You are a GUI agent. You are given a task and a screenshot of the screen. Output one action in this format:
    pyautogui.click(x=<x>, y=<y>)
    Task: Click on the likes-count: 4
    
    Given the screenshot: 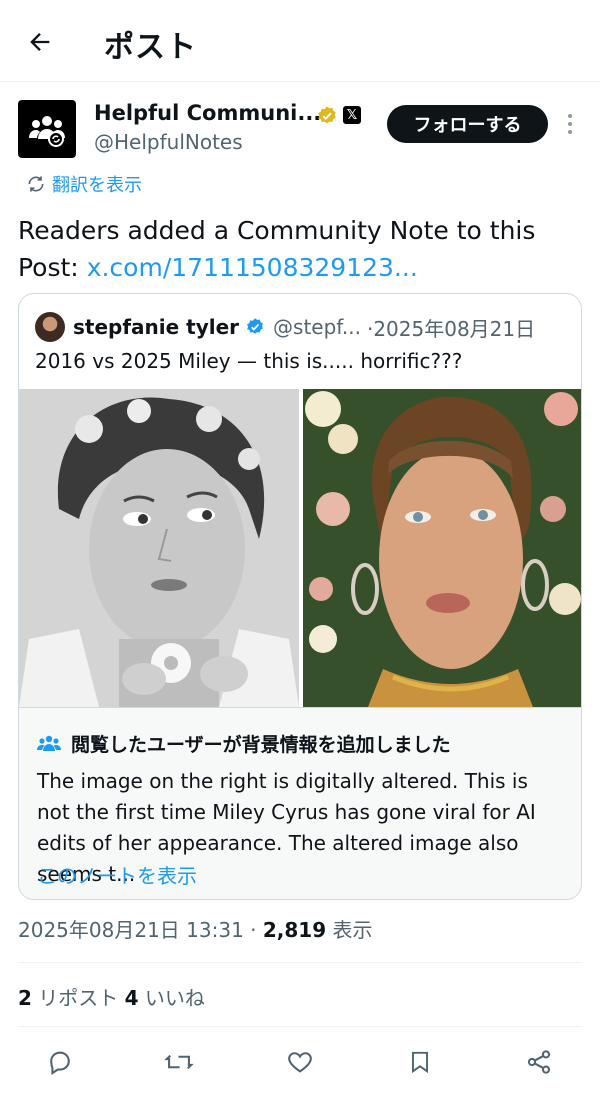 What is the action you would take?
    pyautogui.click(x=132, y=998)
    